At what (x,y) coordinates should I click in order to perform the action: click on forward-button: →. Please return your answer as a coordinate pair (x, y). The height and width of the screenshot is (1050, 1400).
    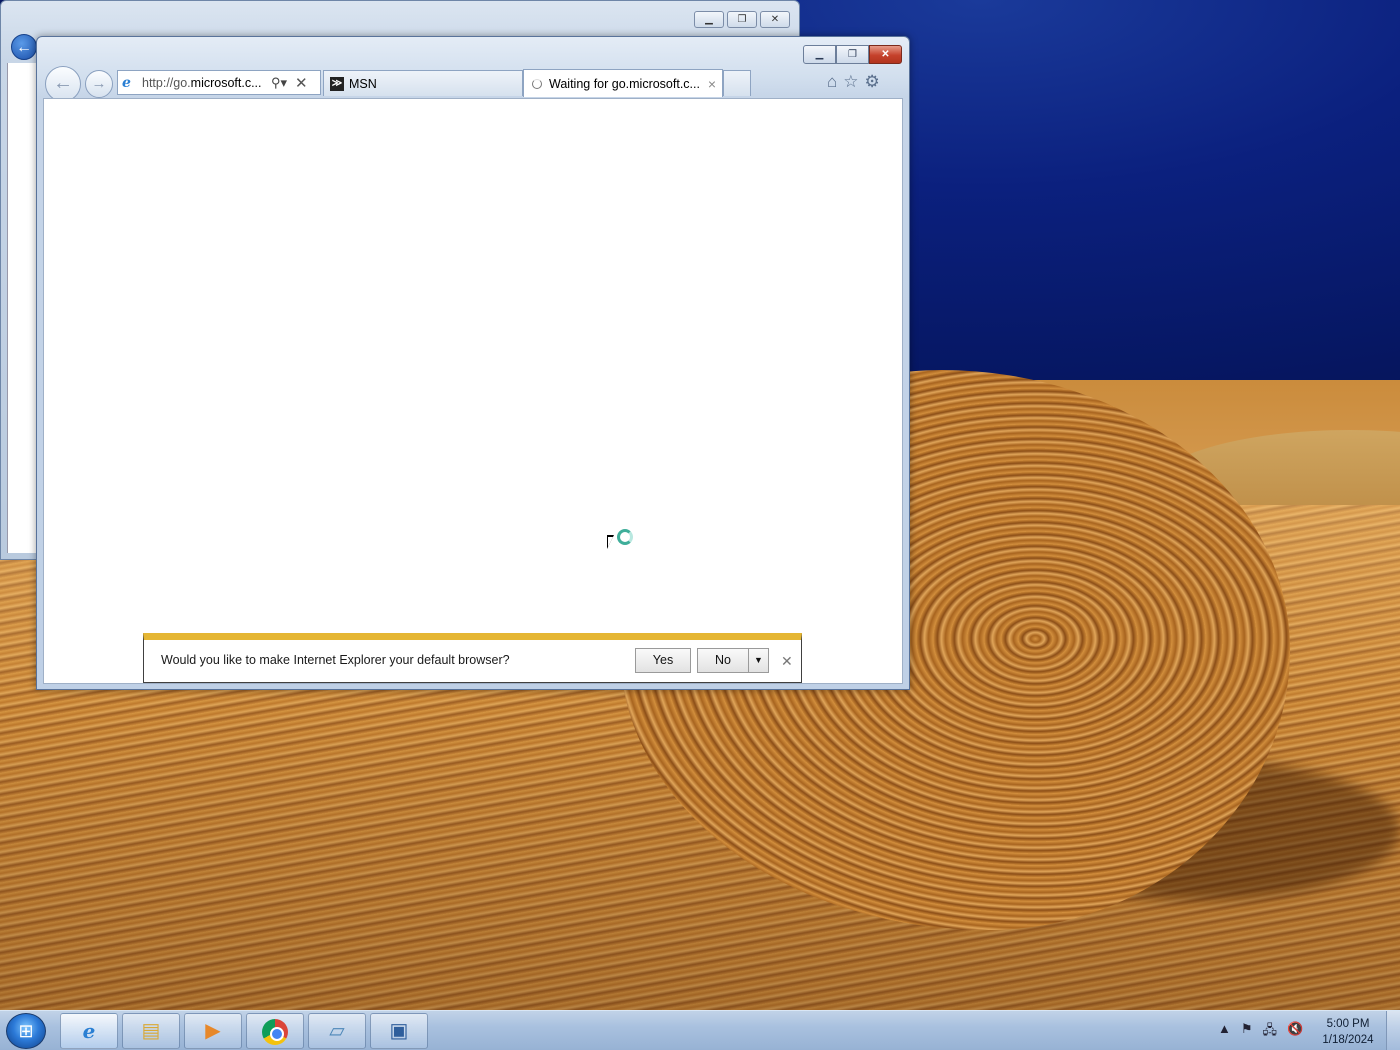
    Looking at the image, I should click on (99, 84).